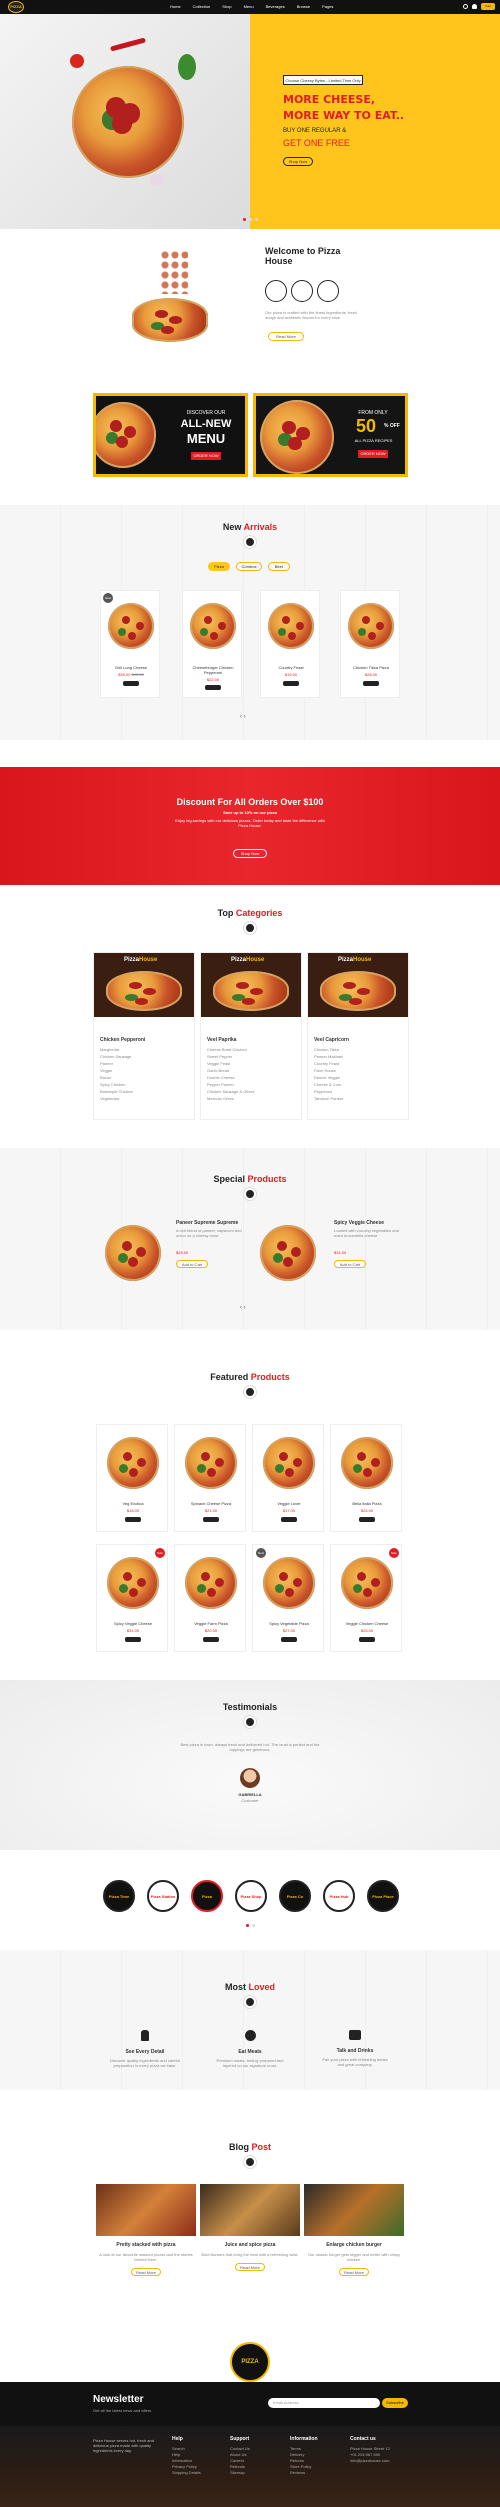  Describe the element at coordinates (170, 435) in the screenshot. I see `promo-banner-menu: DISCOVER OUR ALL-NEW MENU ORDER NOW` at that location.